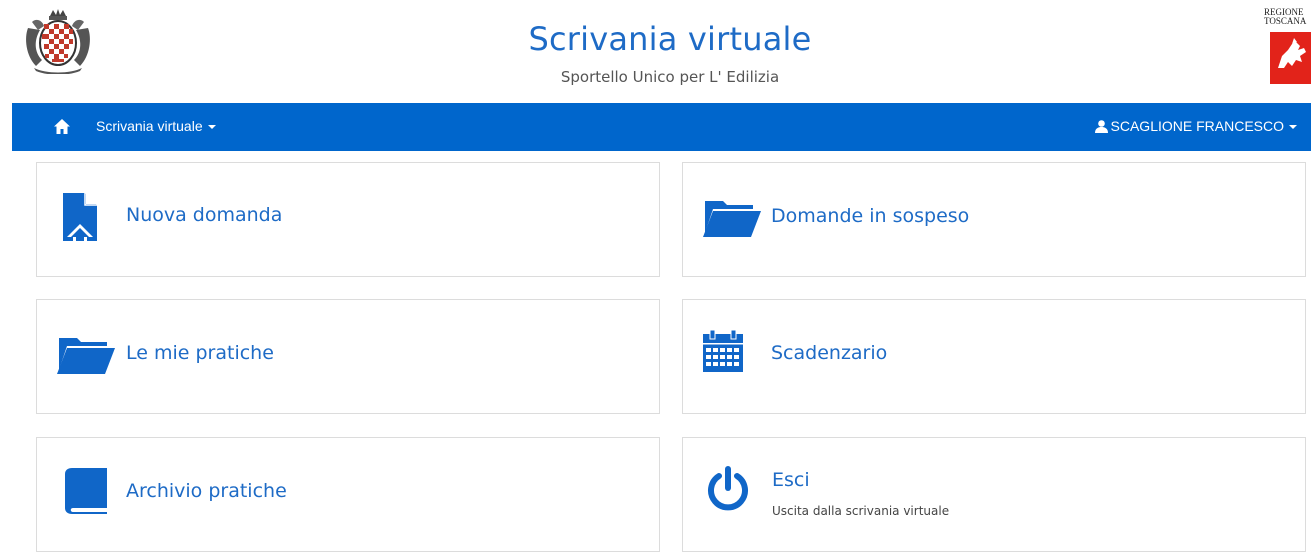 The height and width of the screenshot is (557, 1311). Describe the element at coordinates (791, 480) in the screenshot. I see `card-label: Esci` at that location.